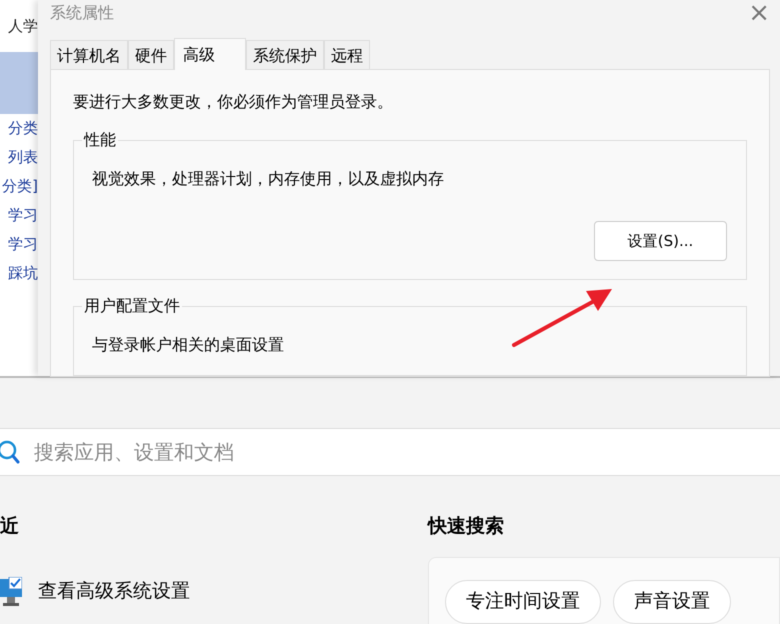  I want to click on close-button: ×, so click(759, 13).